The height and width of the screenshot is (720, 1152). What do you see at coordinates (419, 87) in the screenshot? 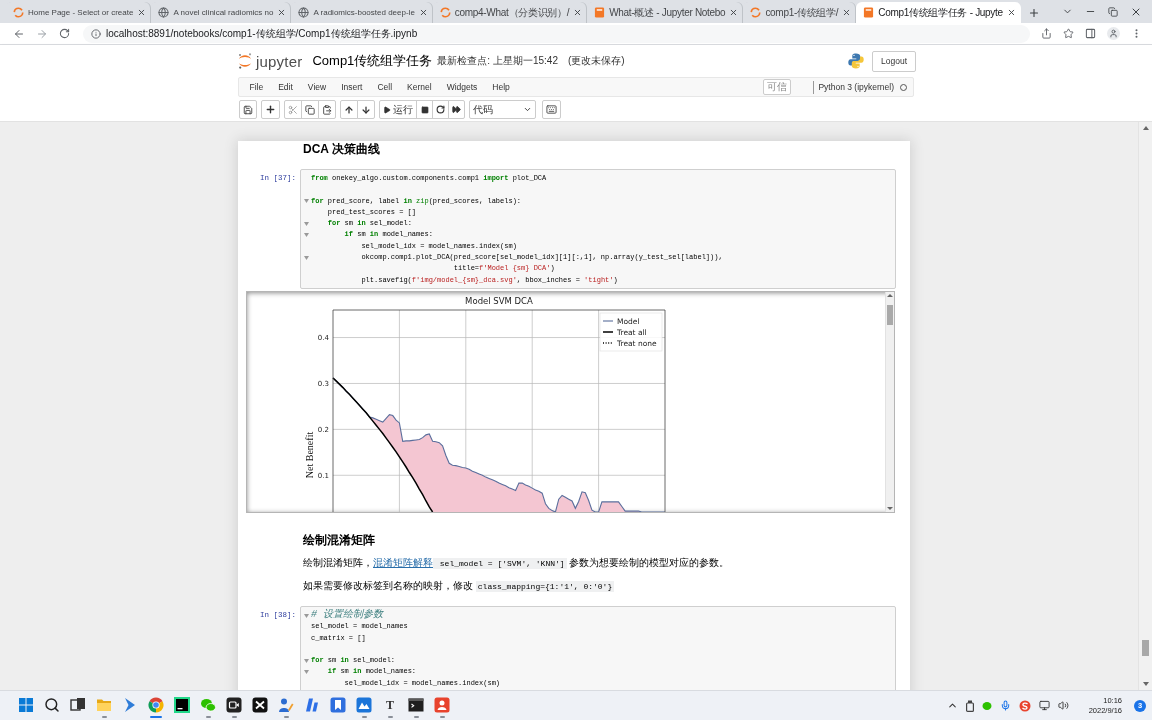
I see `menu-item: Kernel` at bounding box center [419, 87].